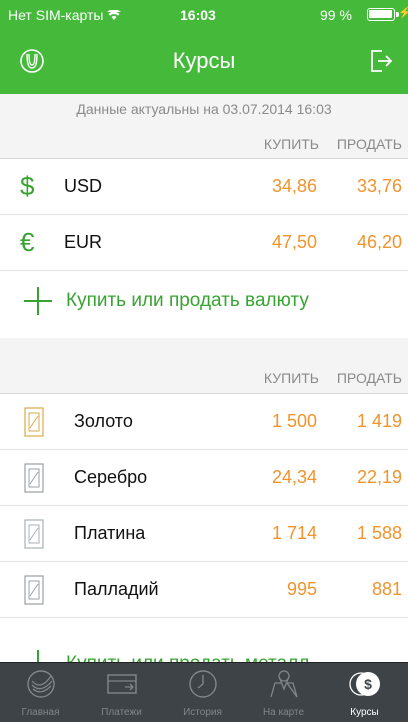  I want to click on sell-rate: 22,19, so click(379, 477).